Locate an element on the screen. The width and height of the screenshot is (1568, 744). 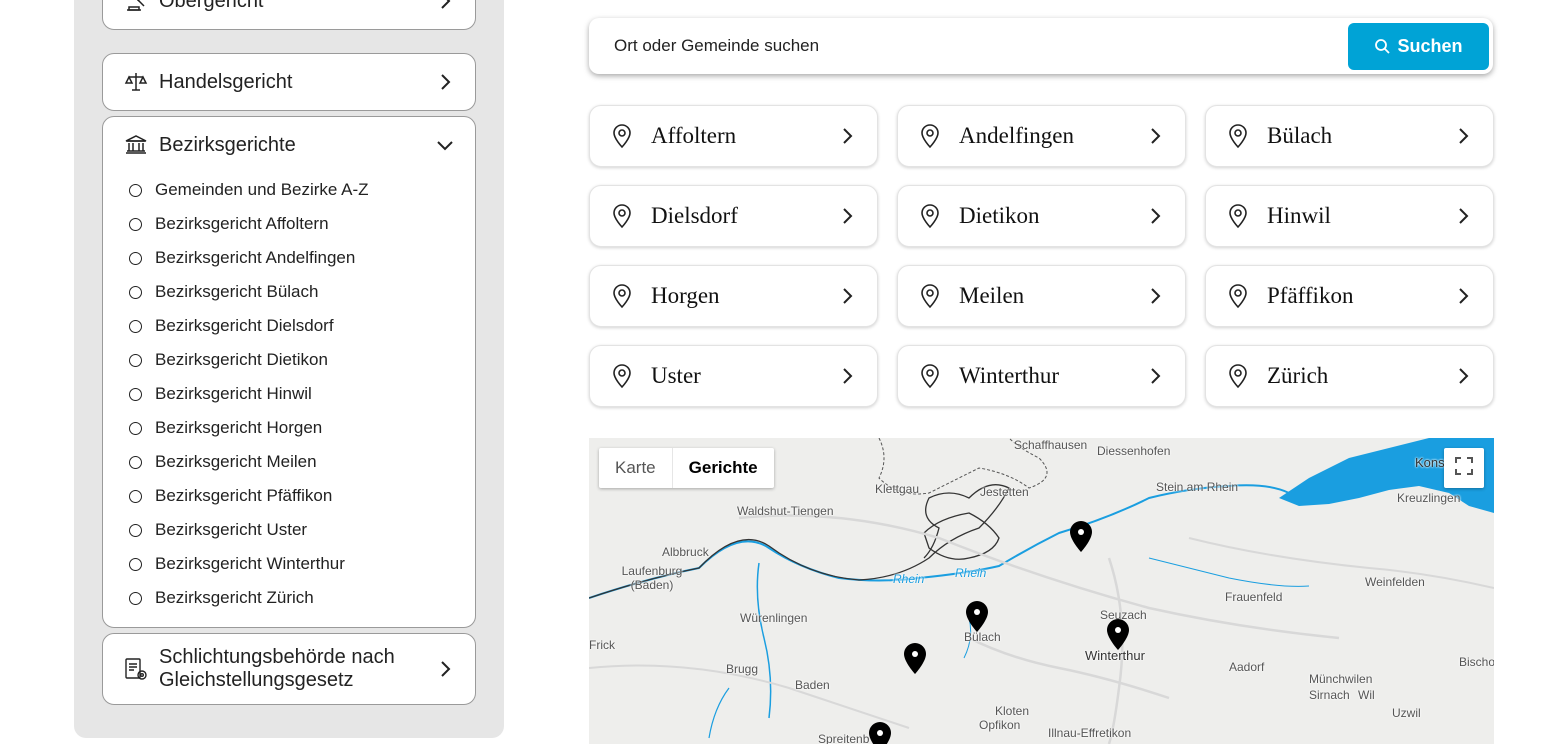
list-item: Bezirksgericht Horgen is located at coordinates (302, 428).